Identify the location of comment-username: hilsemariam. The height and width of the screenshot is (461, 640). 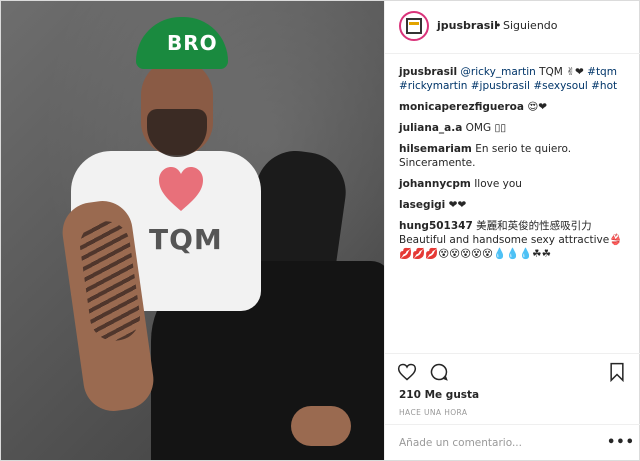
(435, 149).